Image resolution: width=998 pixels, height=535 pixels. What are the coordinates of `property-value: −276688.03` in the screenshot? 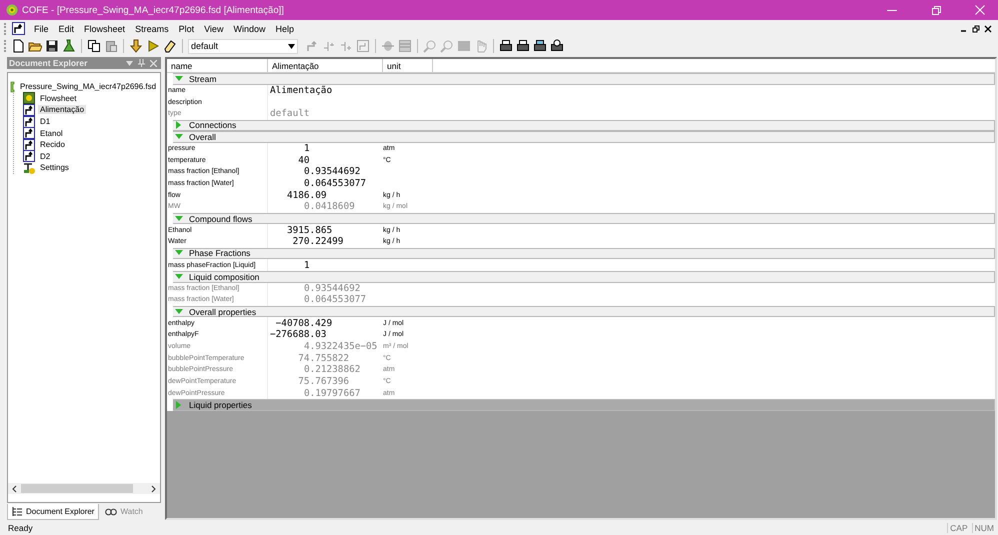 It's located at (298, 334).